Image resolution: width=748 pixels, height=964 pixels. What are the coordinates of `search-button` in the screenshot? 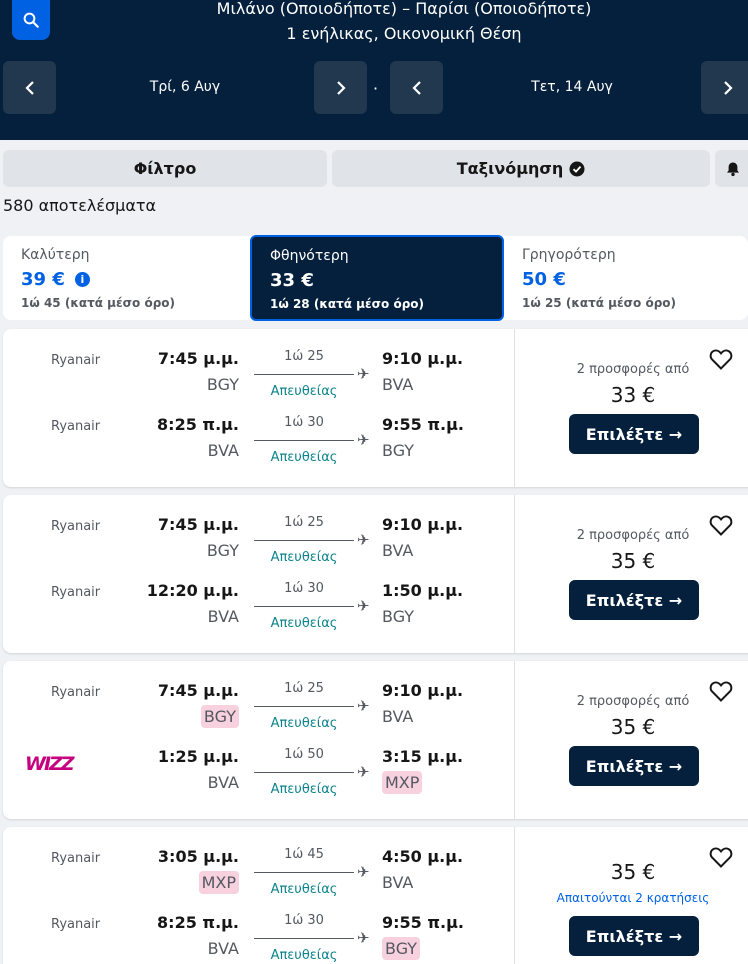 It's located at (31, 20).